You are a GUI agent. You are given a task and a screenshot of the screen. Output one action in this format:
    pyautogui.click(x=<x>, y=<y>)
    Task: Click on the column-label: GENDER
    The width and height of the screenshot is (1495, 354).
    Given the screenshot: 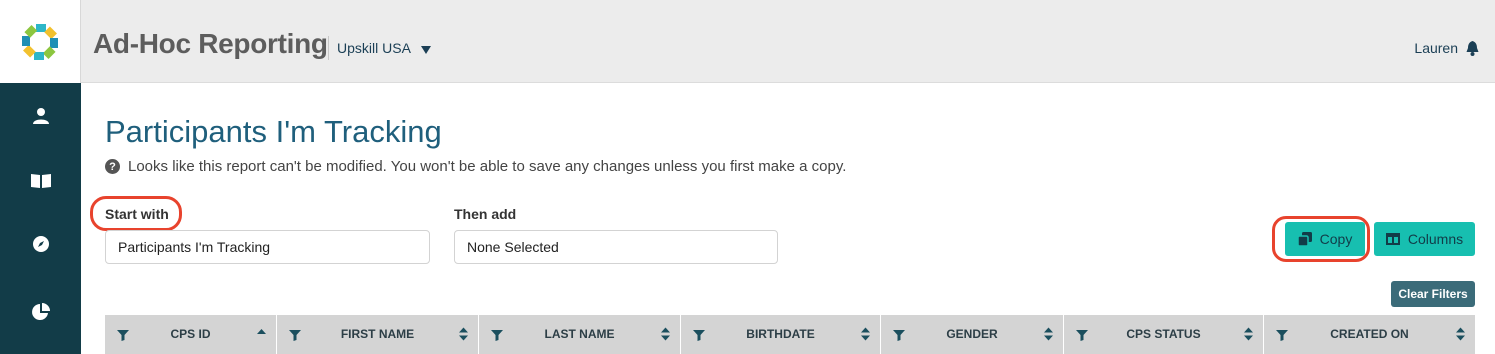 What is the action you would take?
    pyautogui.click(x=972, y=334)
    